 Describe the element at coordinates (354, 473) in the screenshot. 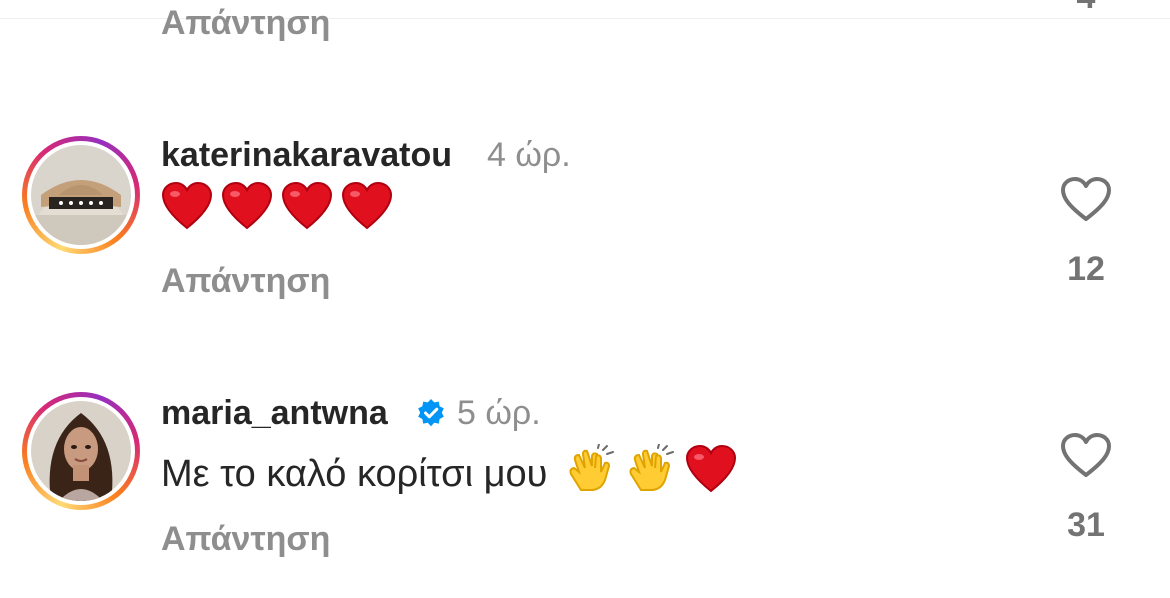

I see `comment-text-content: Με το καλό κορίτσι μου` at that location.